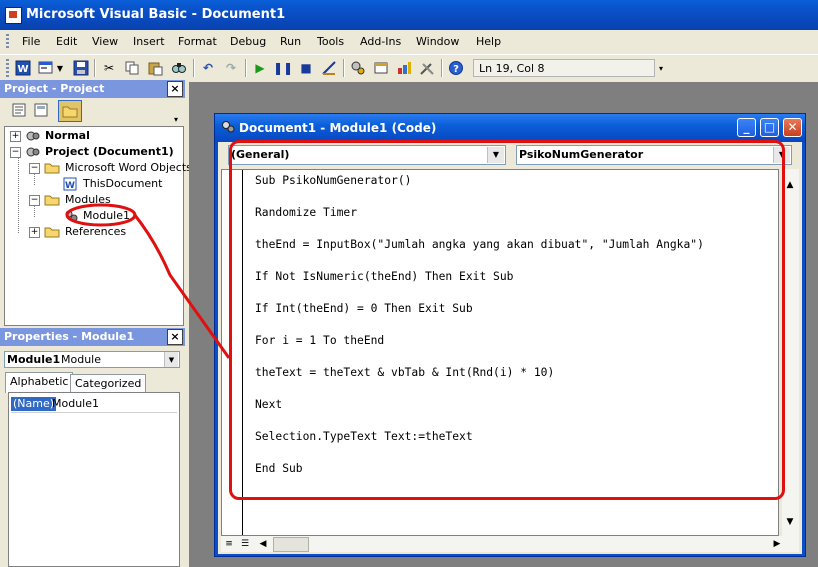 This screenshot has height=567, width=818. I want to click on annotation-ellipse, so click(101, 215).